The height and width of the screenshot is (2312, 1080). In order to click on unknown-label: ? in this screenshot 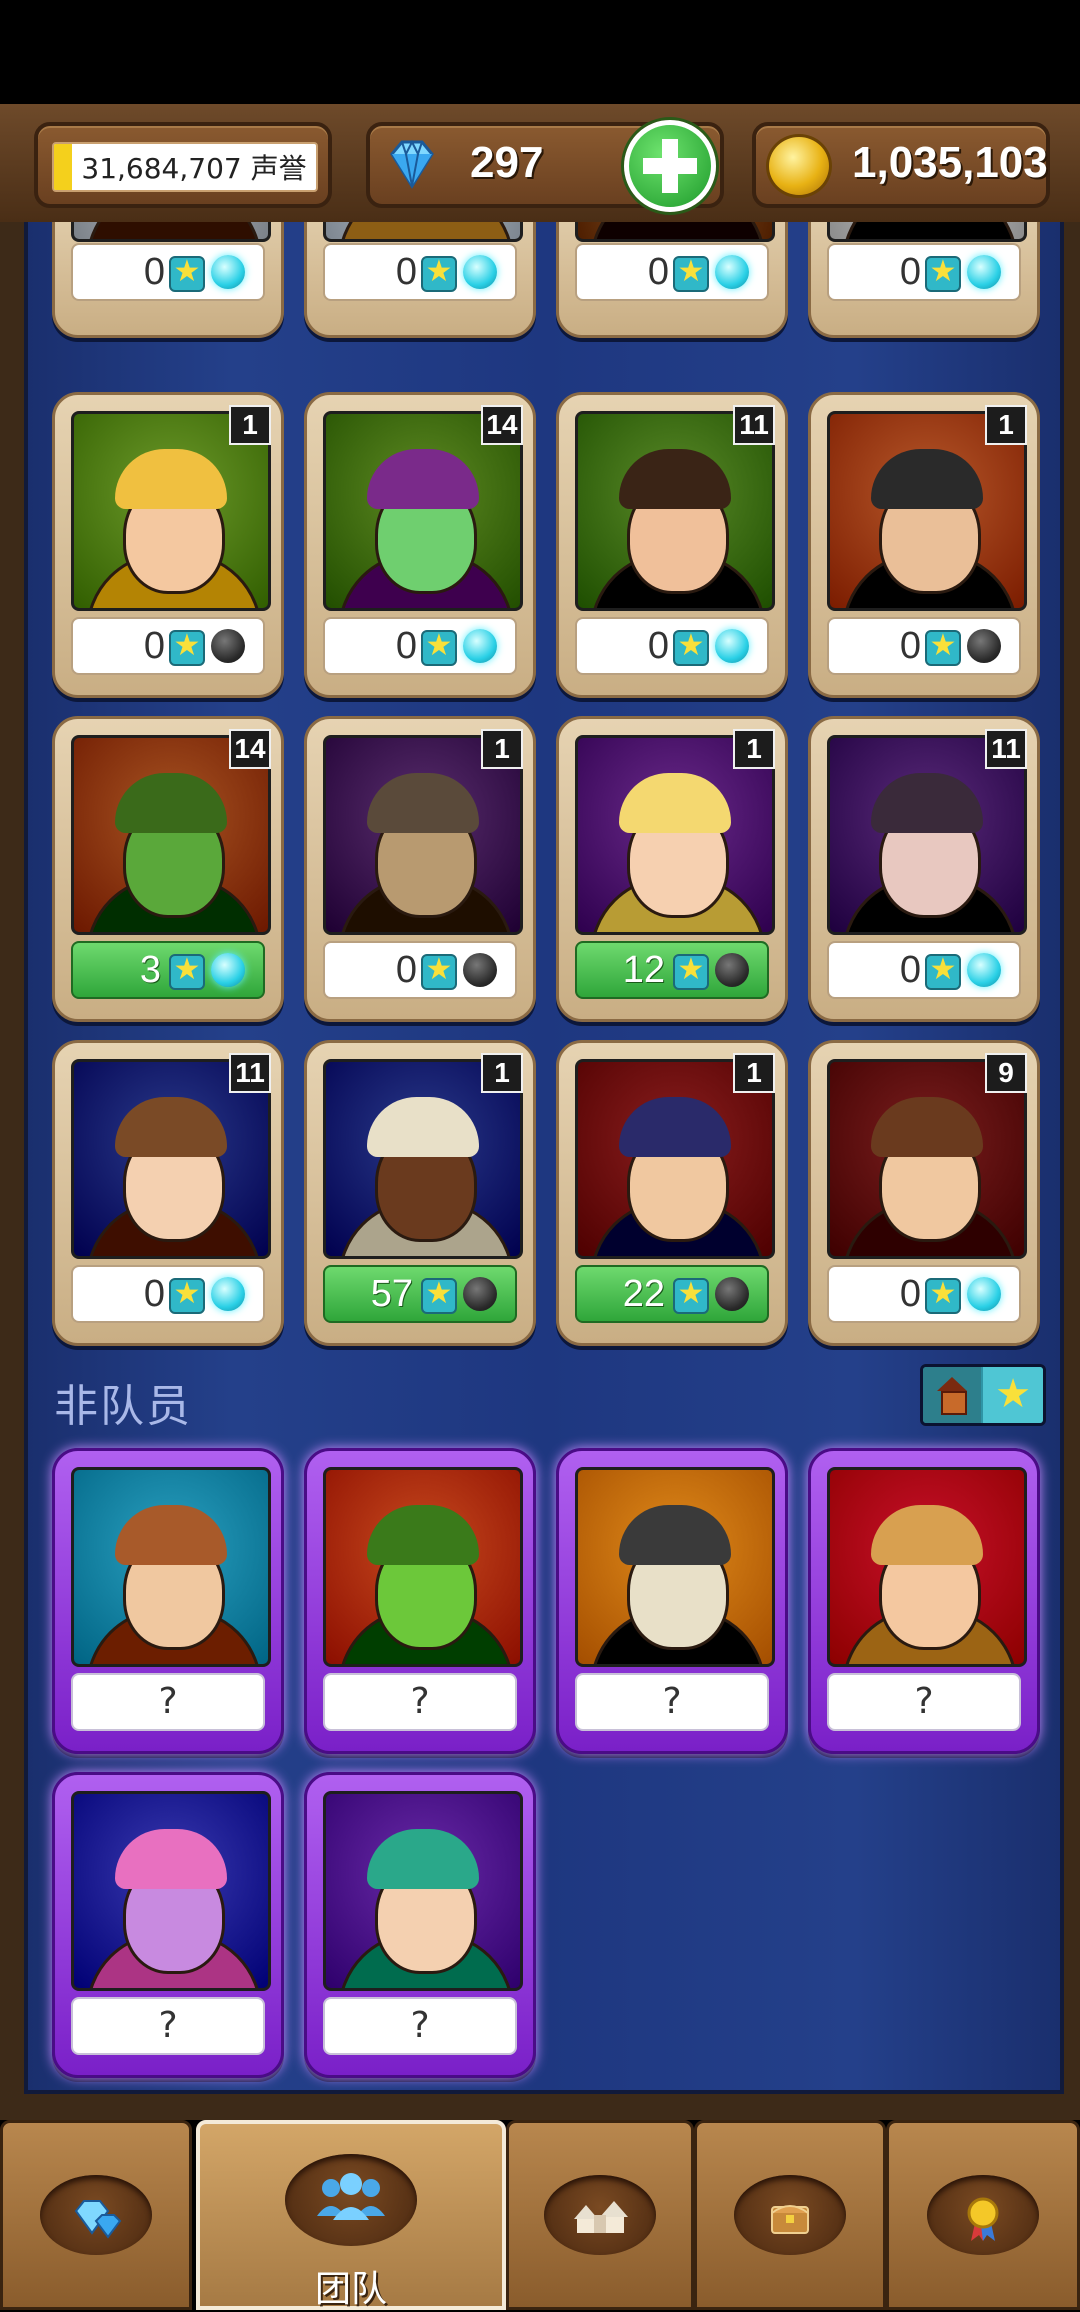, I will do `click(168, 1701)`.